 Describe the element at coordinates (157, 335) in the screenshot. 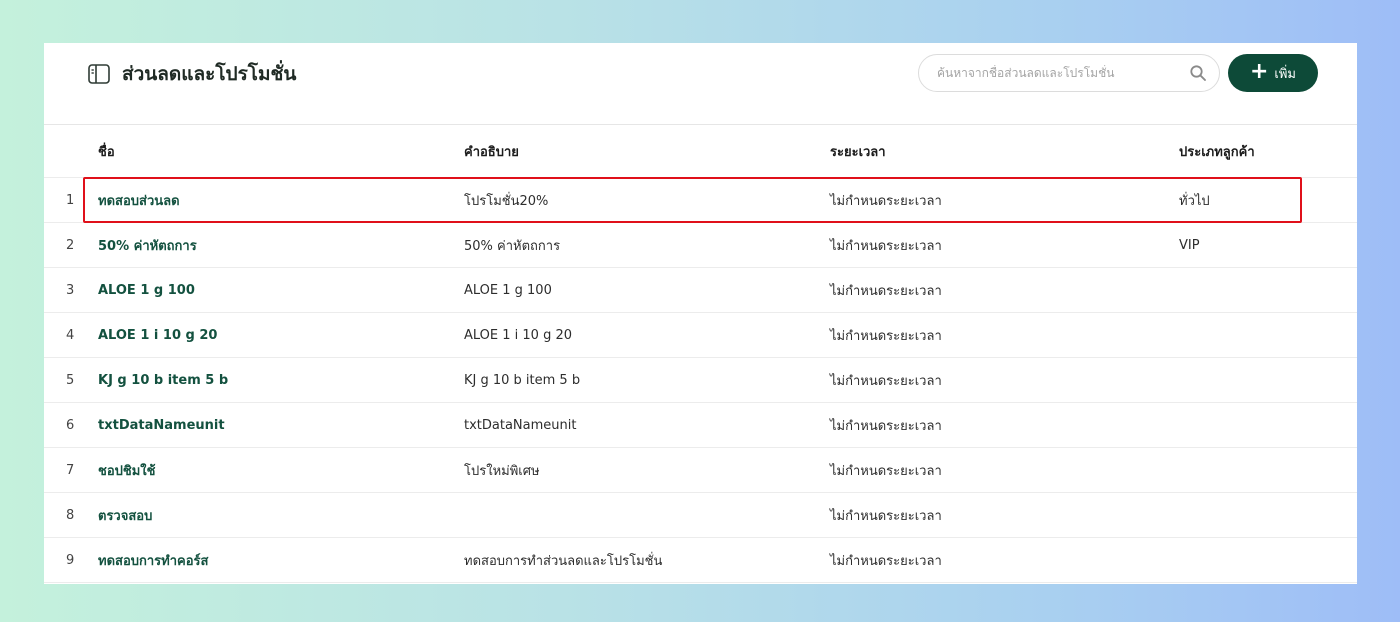

I see `row-name: ALOE 1 i 10 g 20` at that location.